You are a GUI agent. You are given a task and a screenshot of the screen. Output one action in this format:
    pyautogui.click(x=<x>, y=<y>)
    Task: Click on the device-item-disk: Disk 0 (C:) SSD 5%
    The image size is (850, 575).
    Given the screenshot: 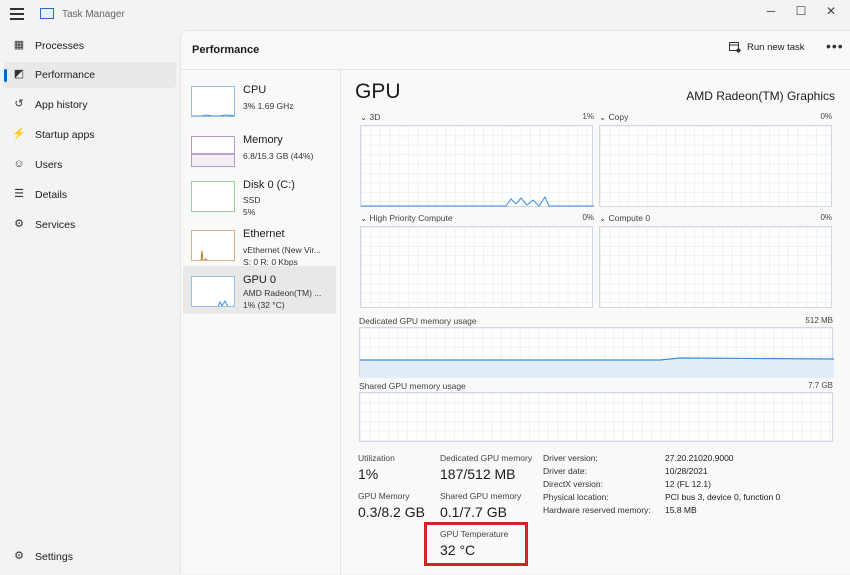 What is the action you would take?
    pyautogui.click(x=259, y=195)
    